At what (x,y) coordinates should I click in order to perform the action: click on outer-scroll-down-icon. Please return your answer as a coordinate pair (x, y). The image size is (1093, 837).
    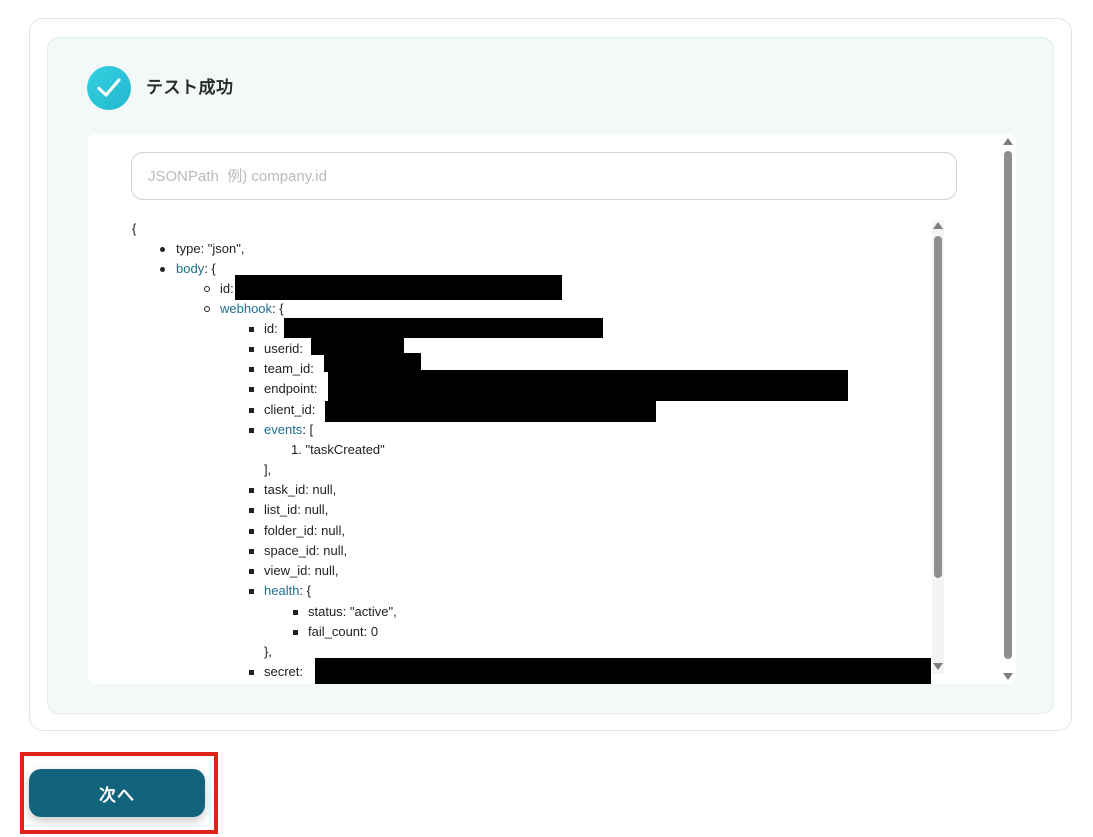
    Looking at the image, I should click on (1008, 676).